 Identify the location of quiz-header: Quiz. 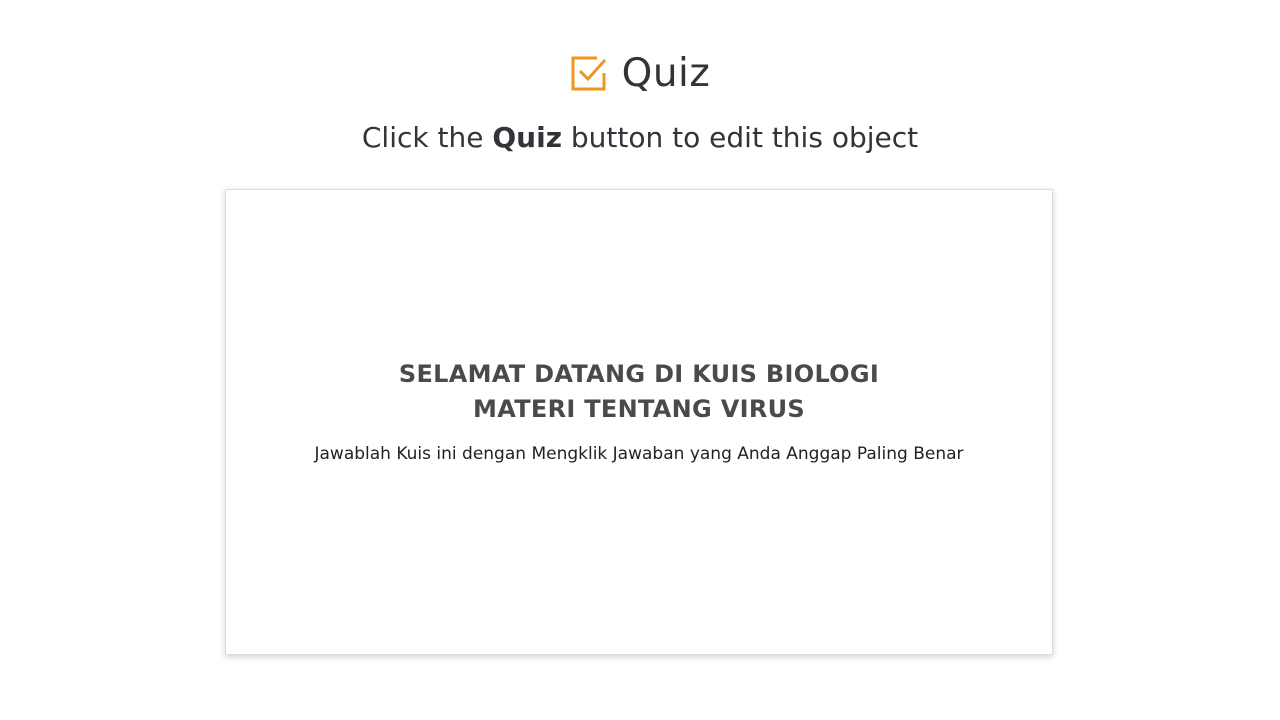
(640, 73).